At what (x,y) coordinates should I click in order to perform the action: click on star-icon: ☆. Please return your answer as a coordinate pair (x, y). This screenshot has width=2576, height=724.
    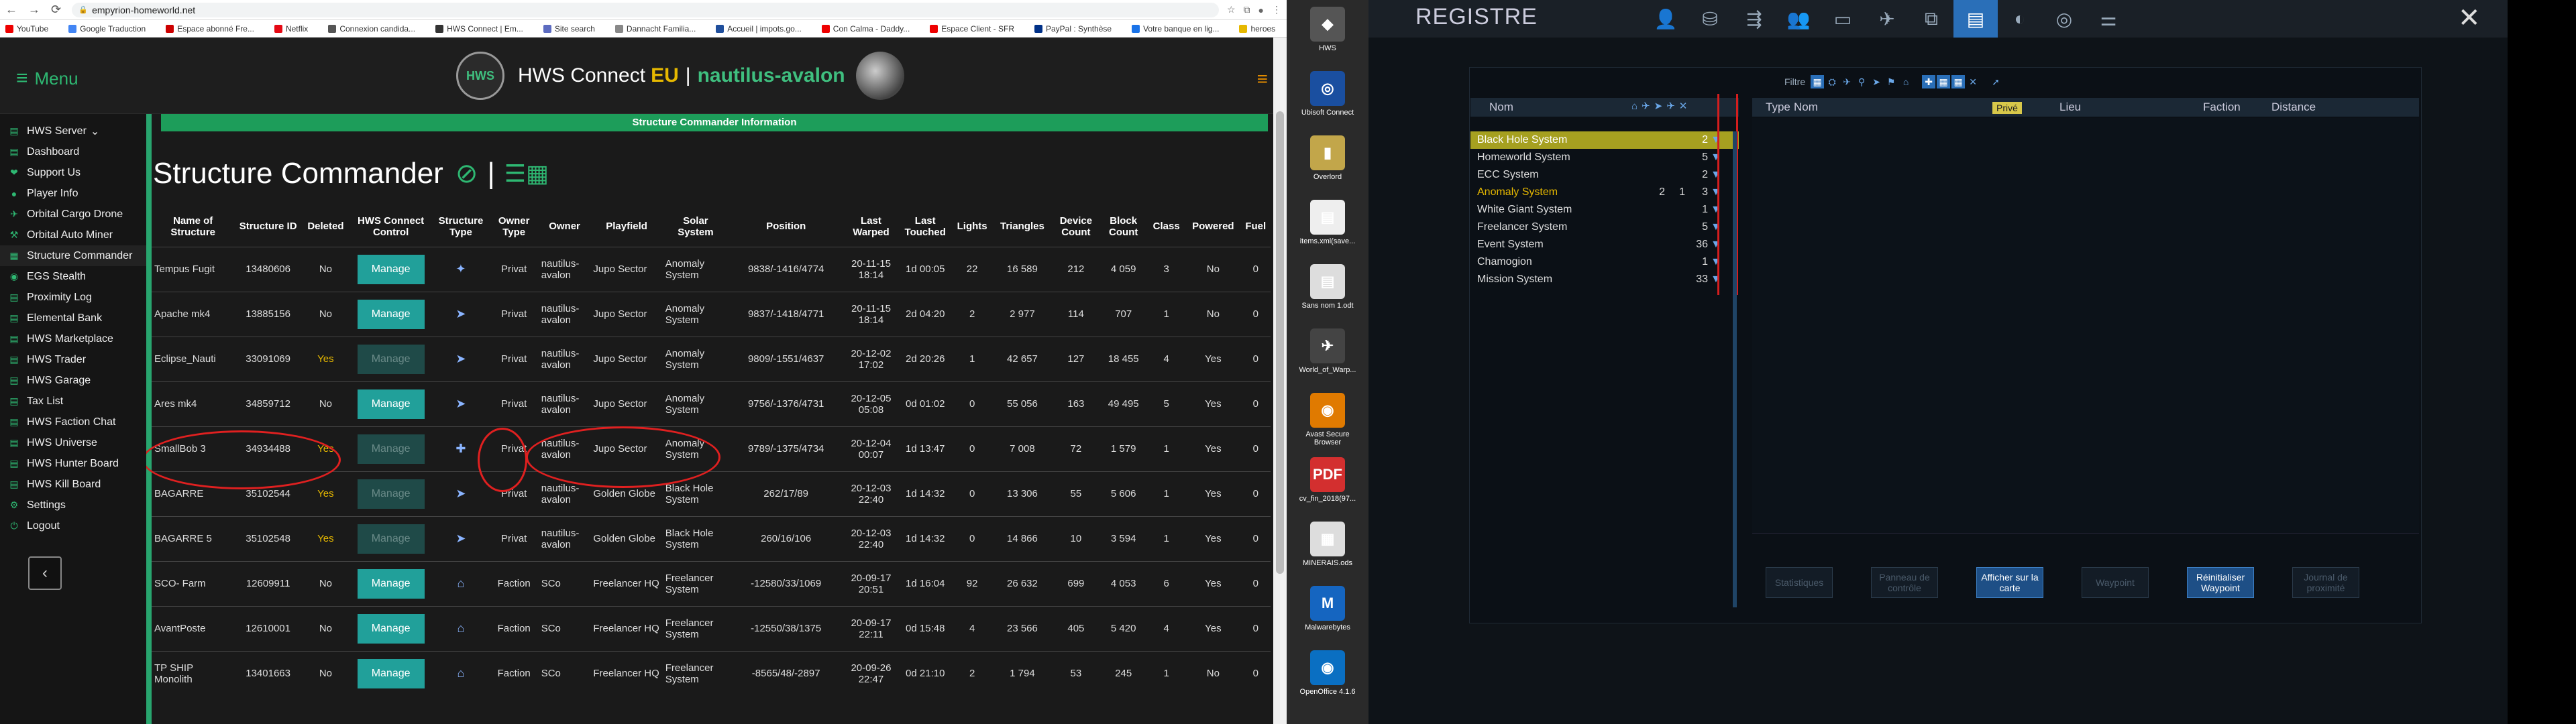
    Looking at the image, I should click on (1231, 9).